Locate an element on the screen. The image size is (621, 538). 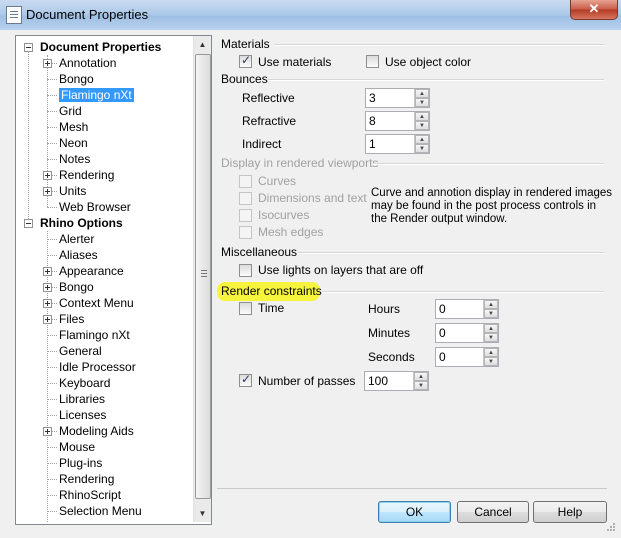
tree-item: Notes is located at coordinates (74, 159).